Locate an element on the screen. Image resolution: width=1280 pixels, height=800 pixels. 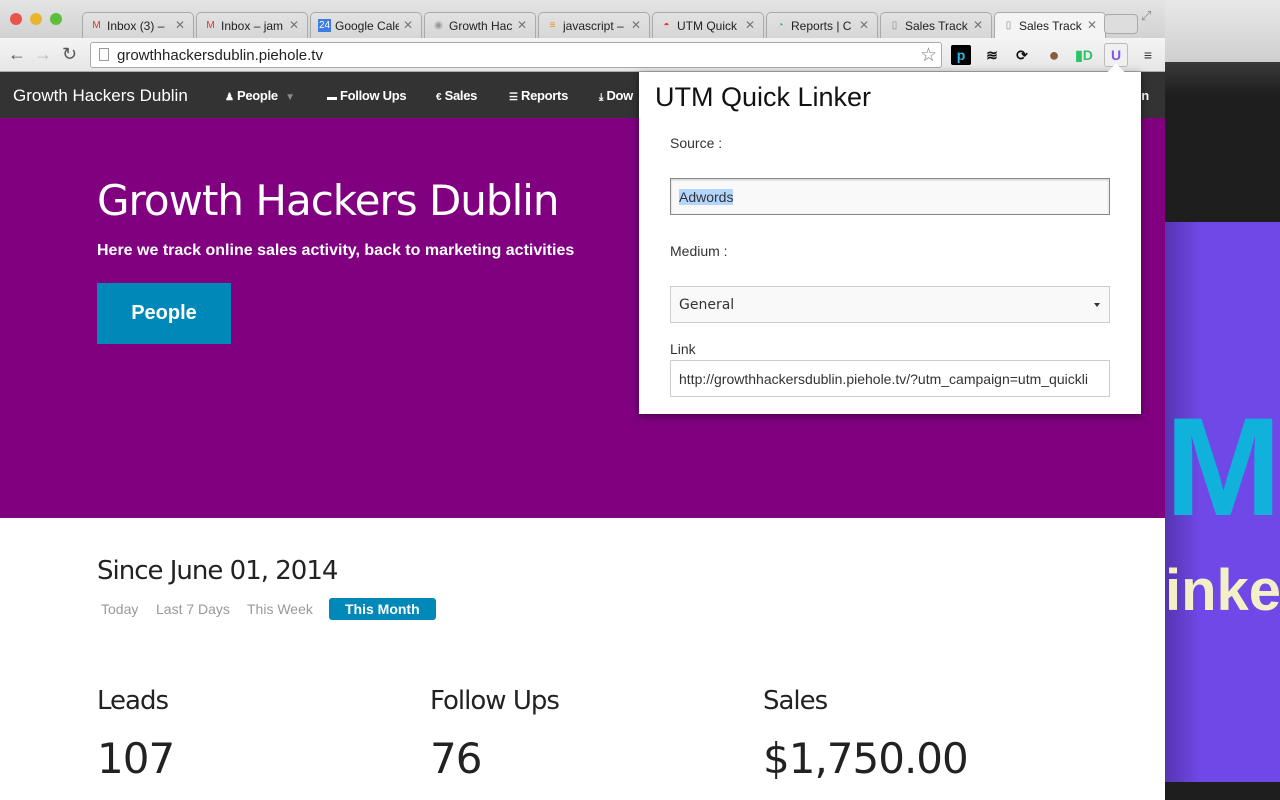
tab-title: javascript – is located at coordinates (593, 26).